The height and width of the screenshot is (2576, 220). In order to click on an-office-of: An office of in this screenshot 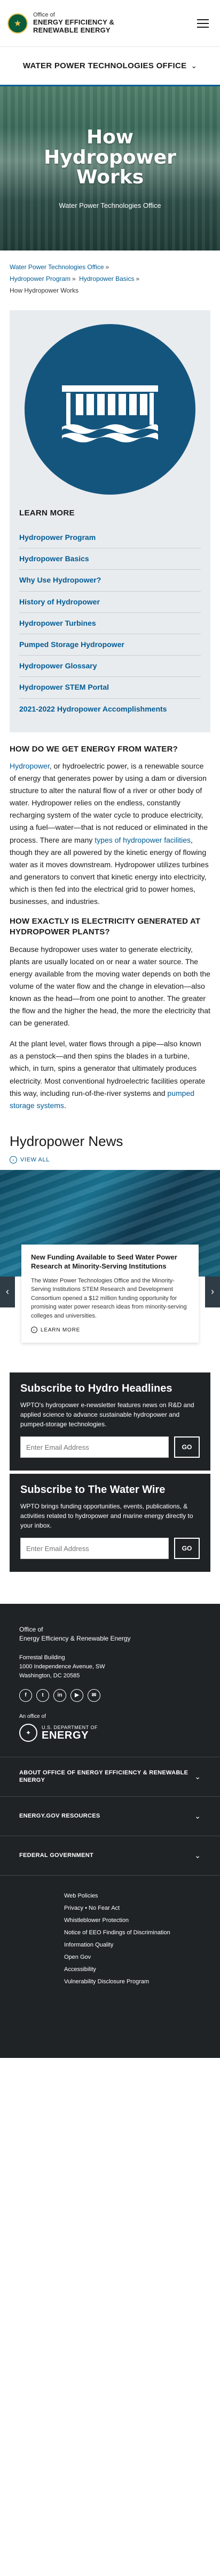, I will do `click(32, 1716)`.